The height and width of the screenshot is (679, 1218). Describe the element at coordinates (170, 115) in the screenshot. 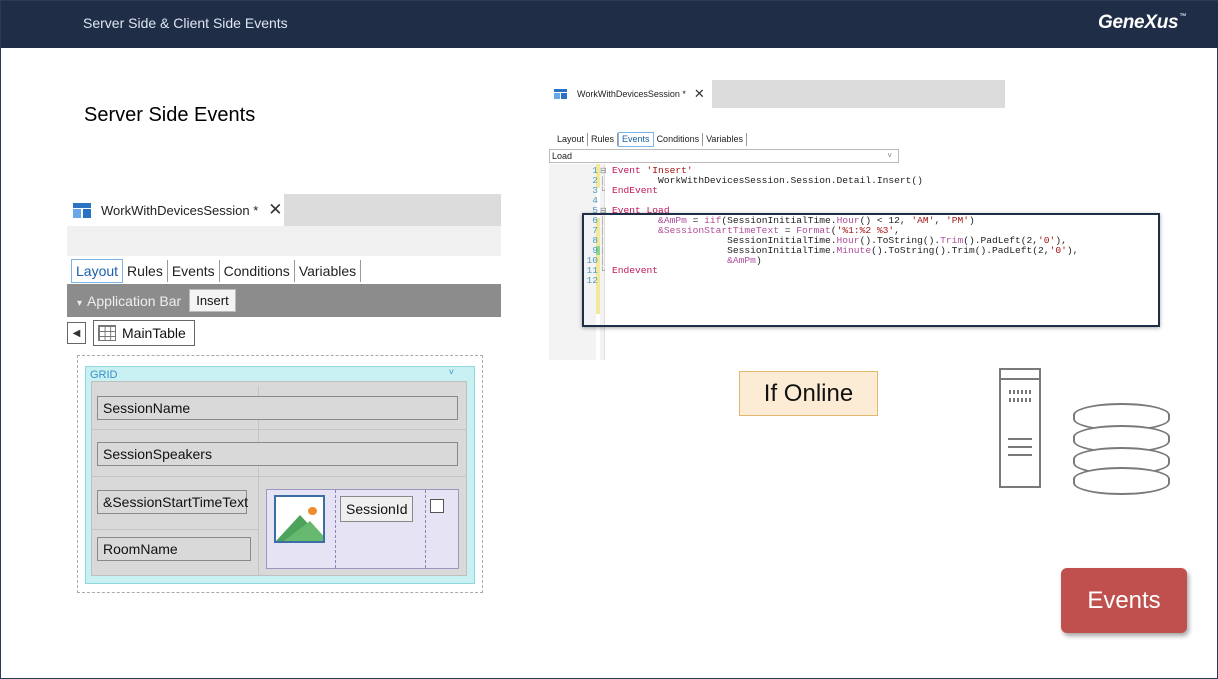

I see `slide-heading: Server Side Events` at that location.